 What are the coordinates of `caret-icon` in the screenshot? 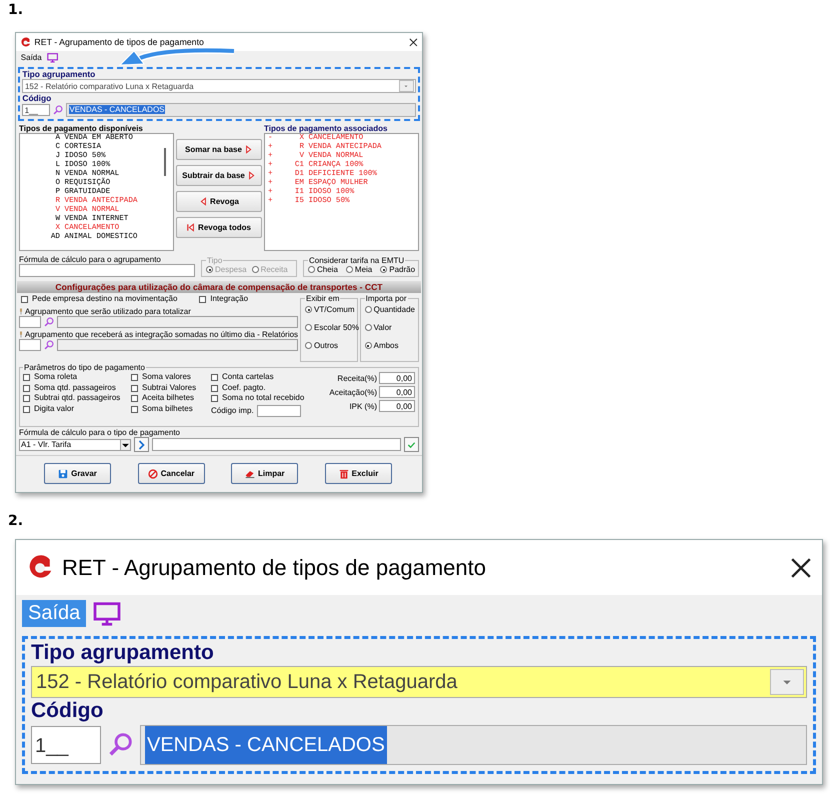 It's located at (787, 682).